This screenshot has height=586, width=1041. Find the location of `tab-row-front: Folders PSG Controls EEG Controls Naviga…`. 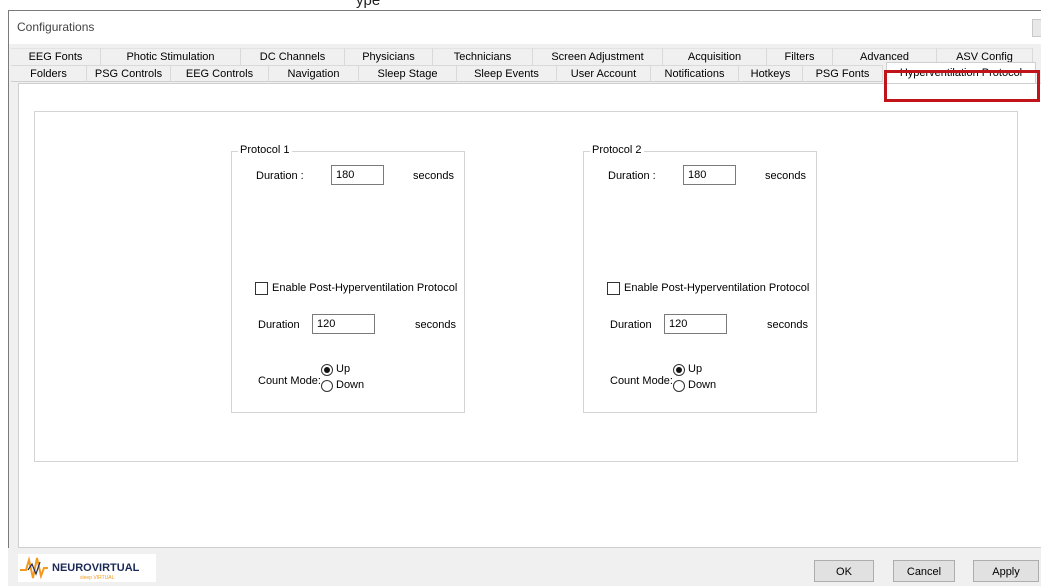

tab-row-front: Folders PSG Controls EEG Controls Naviga… is located at coordinates (523, 72).